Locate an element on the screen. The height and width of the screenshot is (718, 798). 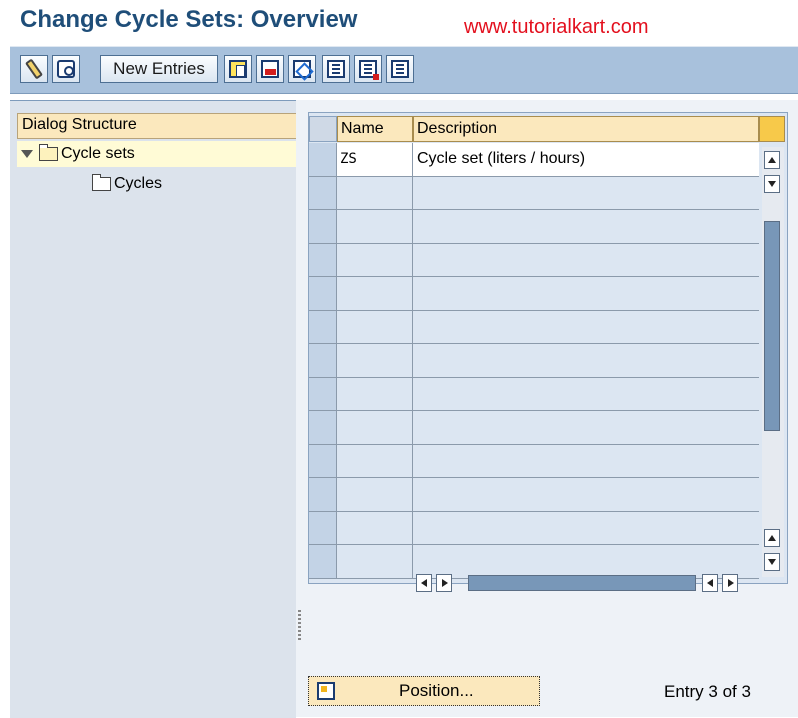
copy-icon is located at coordinates (238, 69).